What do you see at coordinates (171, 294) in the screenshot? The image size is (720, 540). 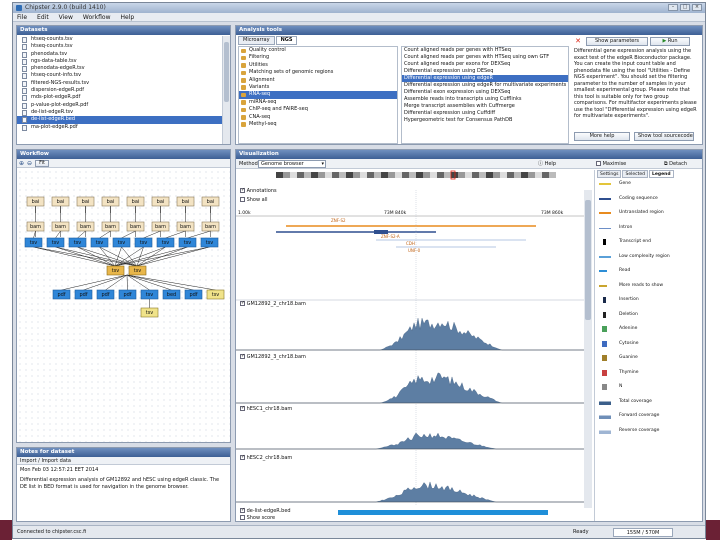 I see `workflow-node-result: bed` at bounding box center [171, 294].